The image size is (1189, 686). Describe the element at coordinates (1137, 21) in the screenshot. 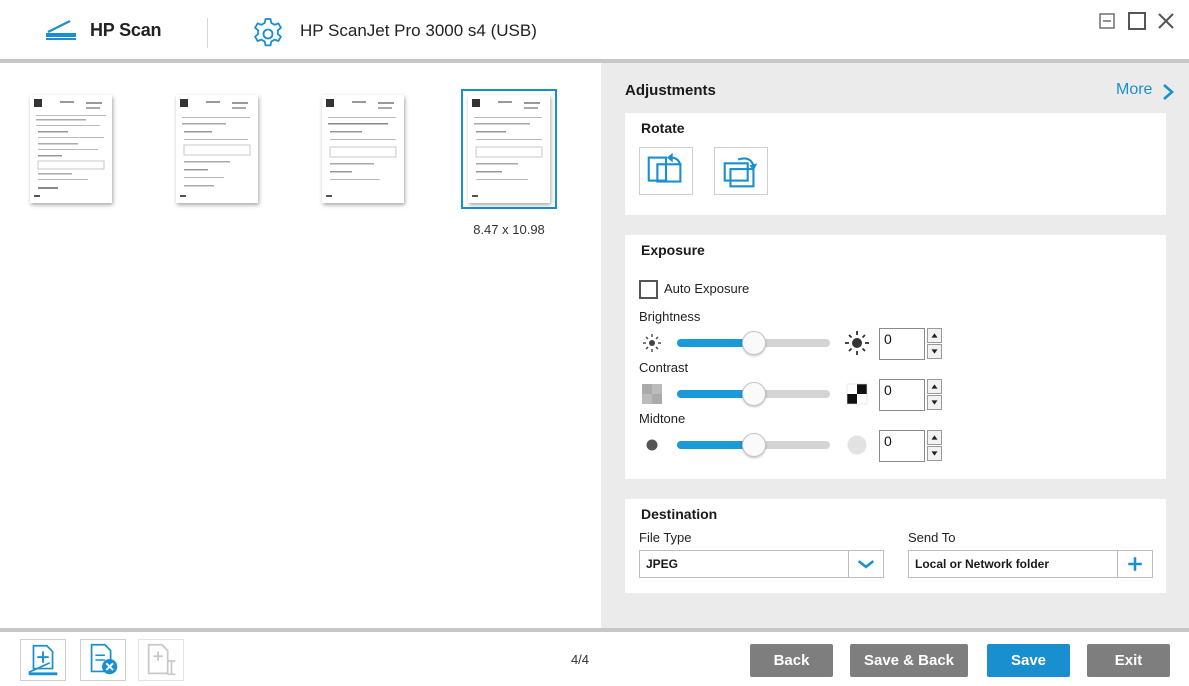

I see `maximize-icon` at that location.